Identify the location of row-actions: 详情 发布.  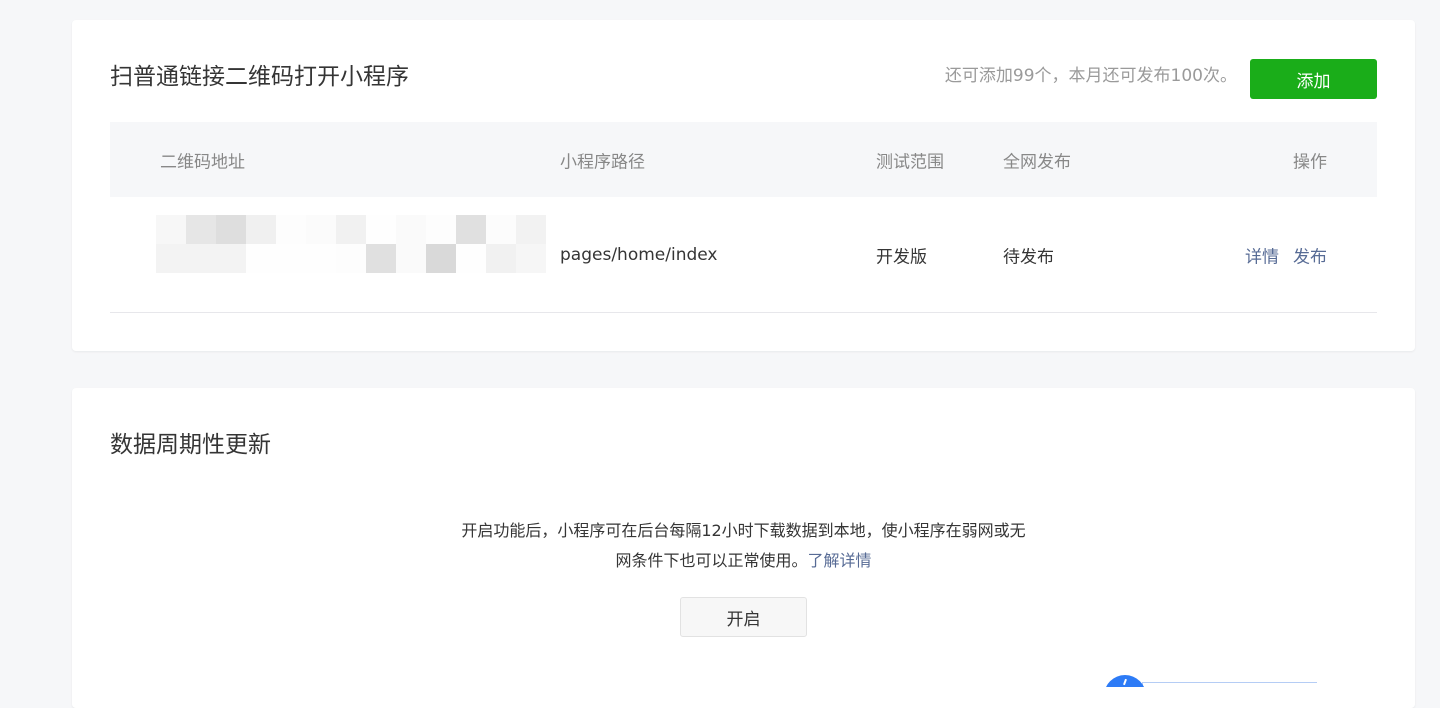
(1279, 254).